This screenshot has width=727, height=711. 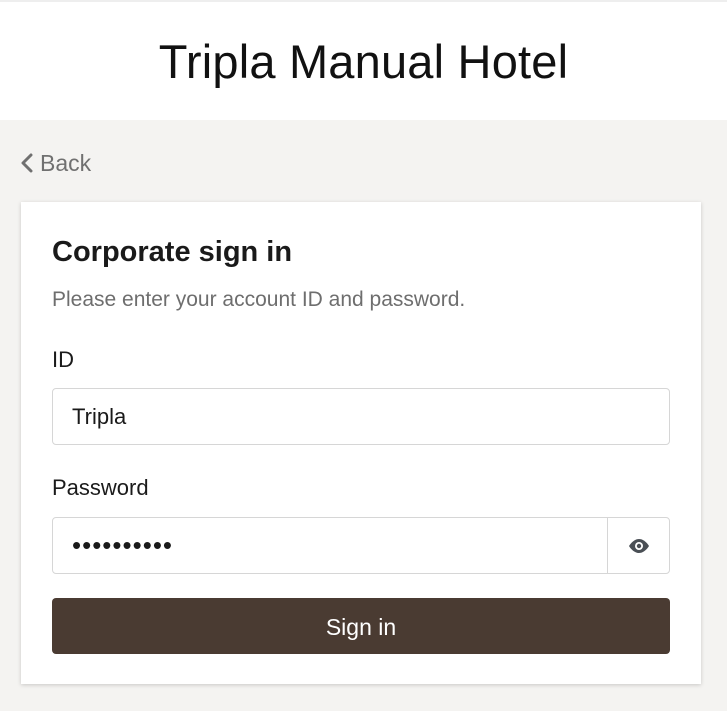 What do you see at coordinates (361, 626) in the screenshot?
I see `signin-button: Sign in` at bounding box center [361, 626].